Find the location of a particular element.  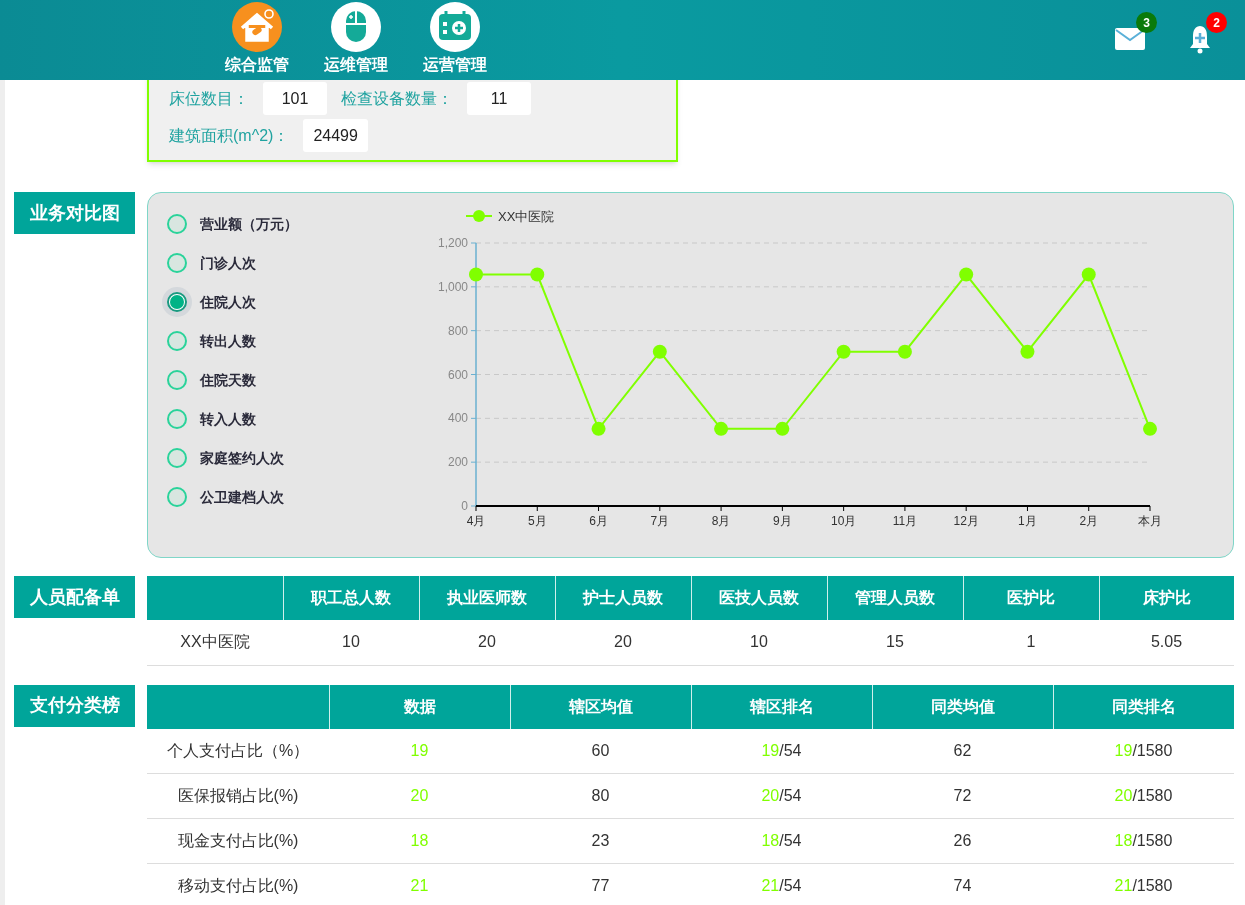

radio-option: 住院天数 is located at coordinates (295, 380).